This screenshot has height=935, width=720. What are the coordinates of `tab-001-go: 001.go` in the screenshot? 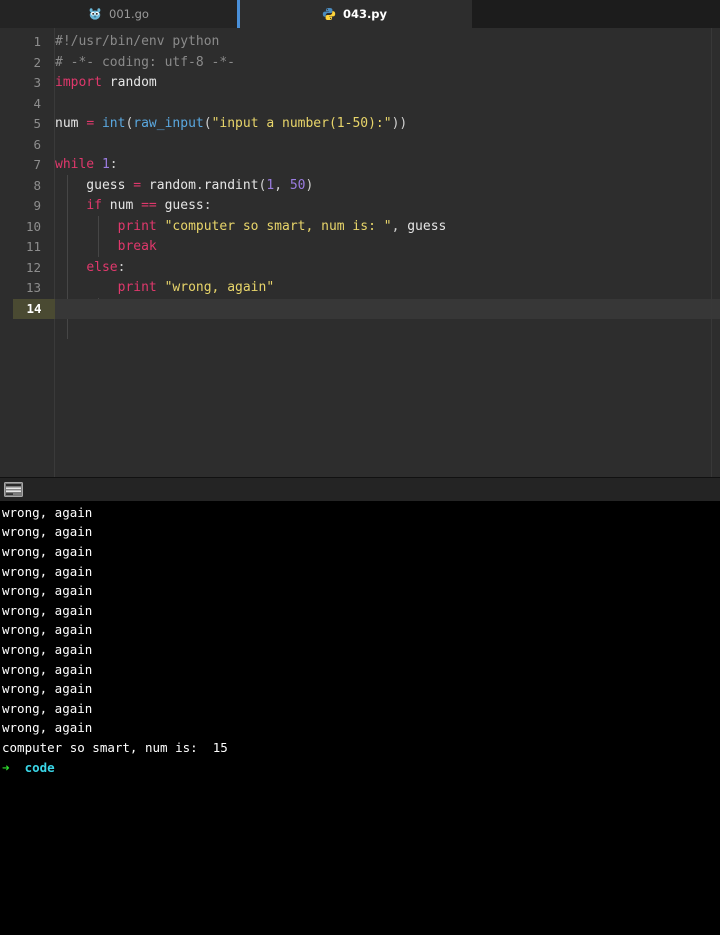 It's located at (118, 14).